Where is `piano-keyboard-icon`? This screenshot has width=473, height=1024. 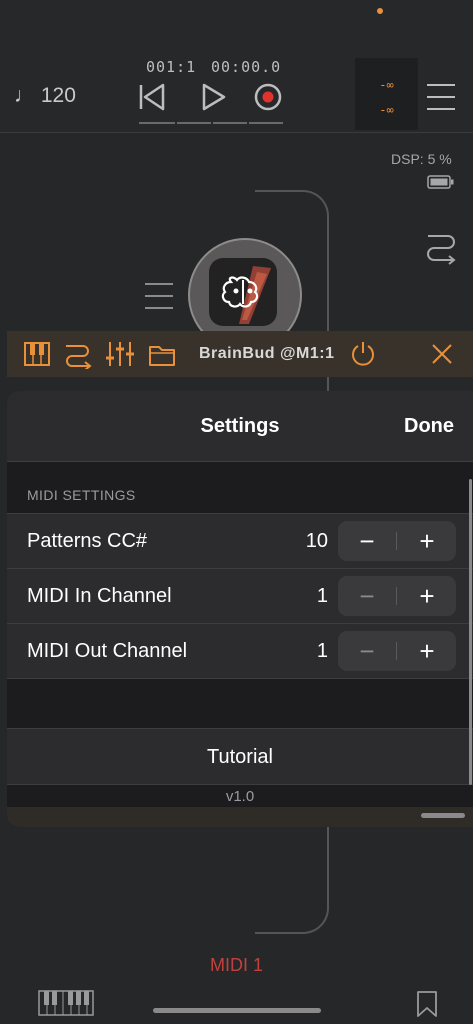 piano-keyboard-icon is located at coordinates (66, 1003).